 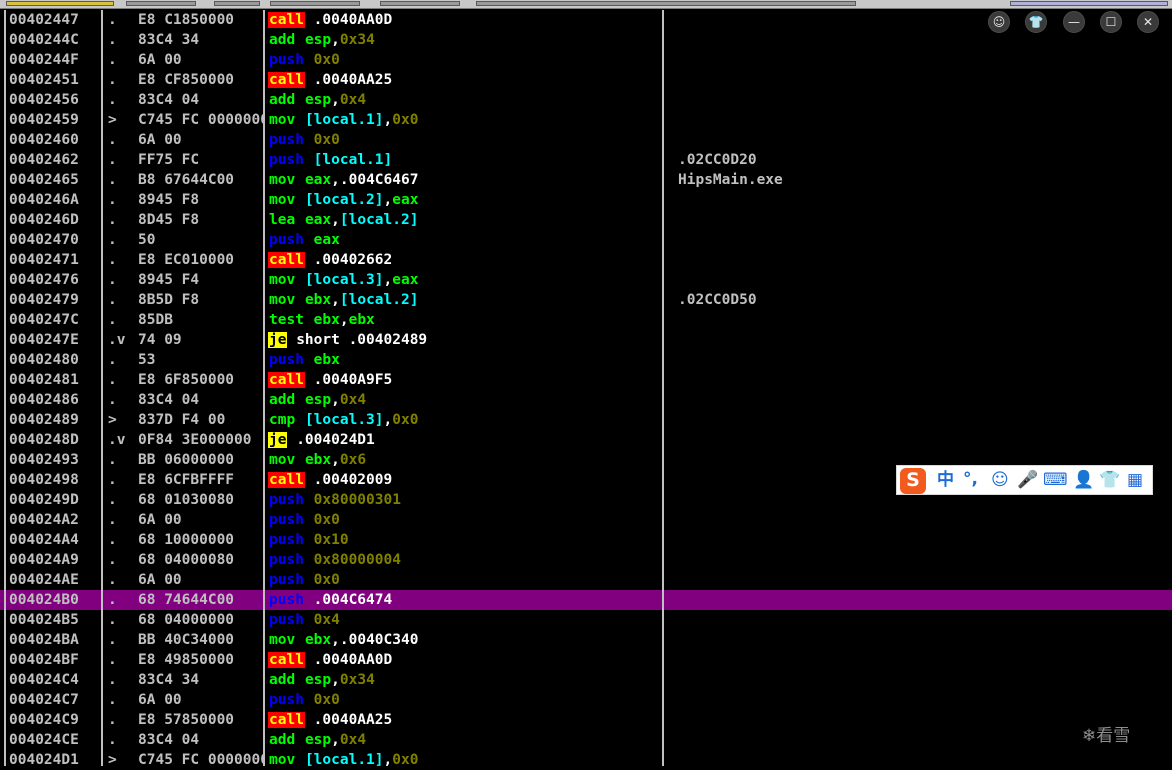 I want to click on disasm-cell: push ebx, so click(x=463, y=360).